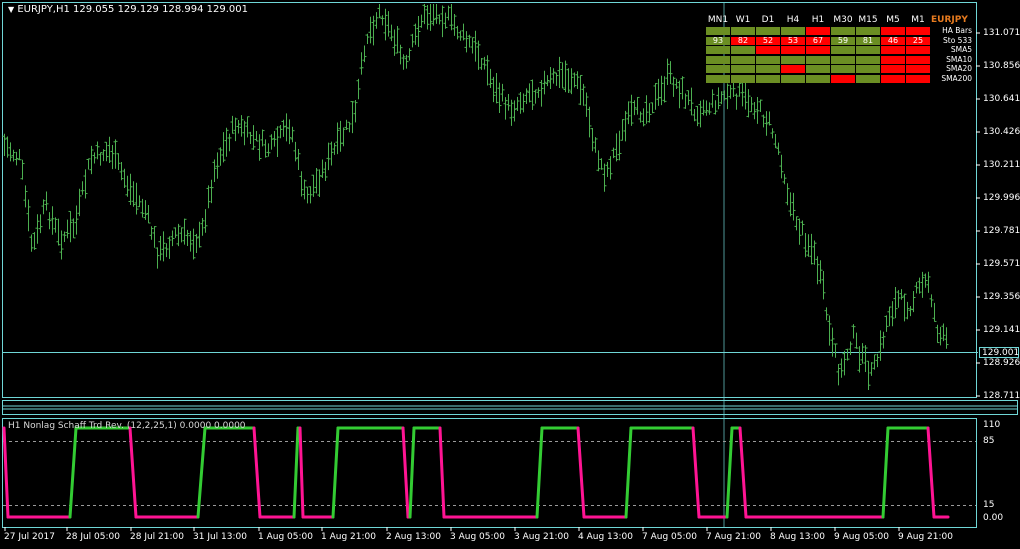  What do you see at coordinates (1001, 264) in the screenshot?
I see `price-axis-label: 129.571` at bounding box center [1001, 264].